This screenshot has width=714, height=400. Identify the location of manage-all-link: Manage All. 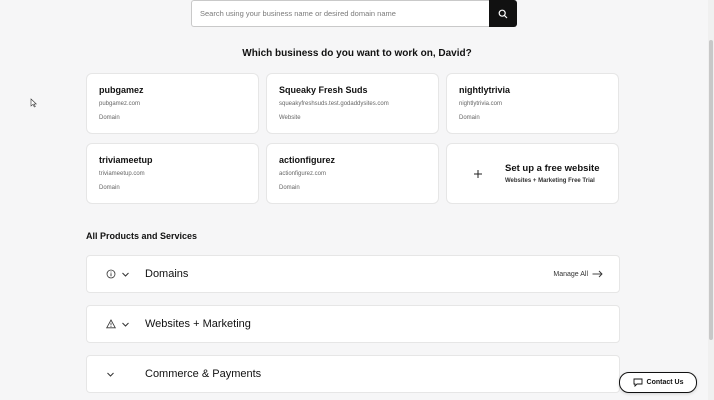
(578, 274).